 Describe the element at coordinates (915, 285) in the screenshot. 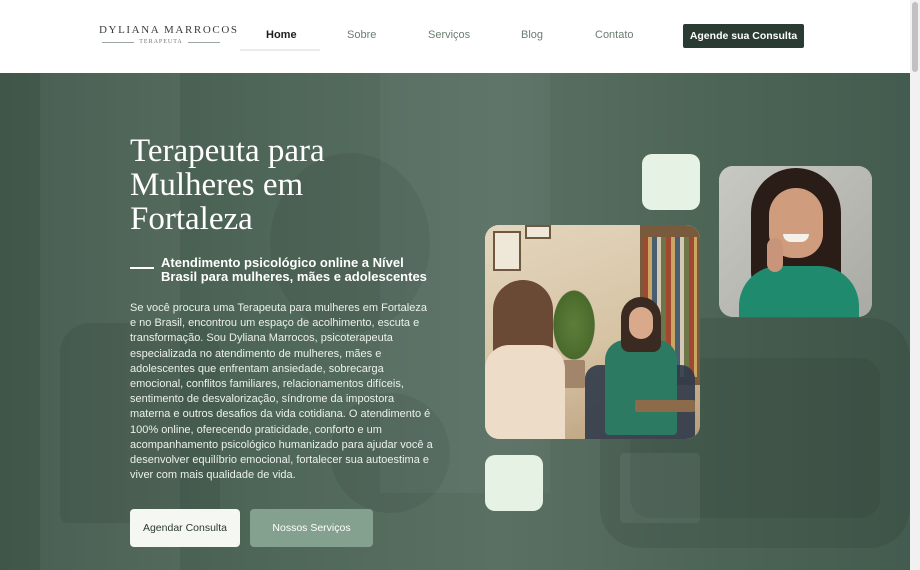

I see `page-scrollbar` at that location.